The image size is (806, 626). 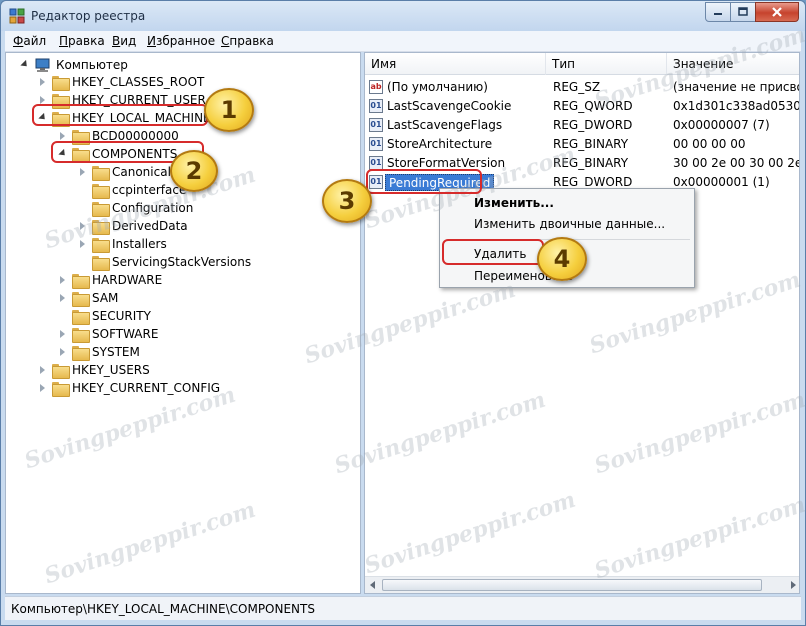 I want to click on tree-item-software: SOFTWARE, so click(x=108, y=334).